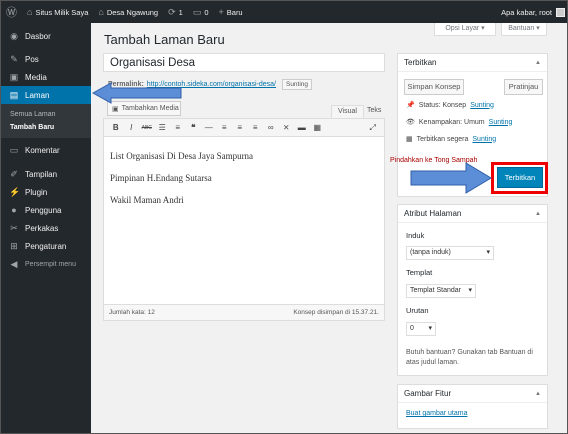  Describe the element at coordinates (297, 84) in the screenshot. I see `permalink-edit-button: Sunting` at that location.